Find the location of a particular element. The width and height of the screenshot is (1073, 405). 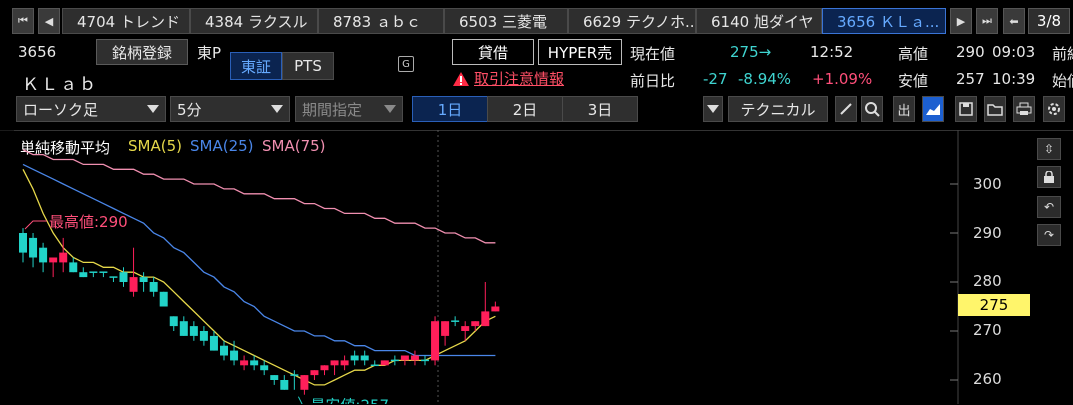

change-label: 前日比 is located at coordinates (653, 81).